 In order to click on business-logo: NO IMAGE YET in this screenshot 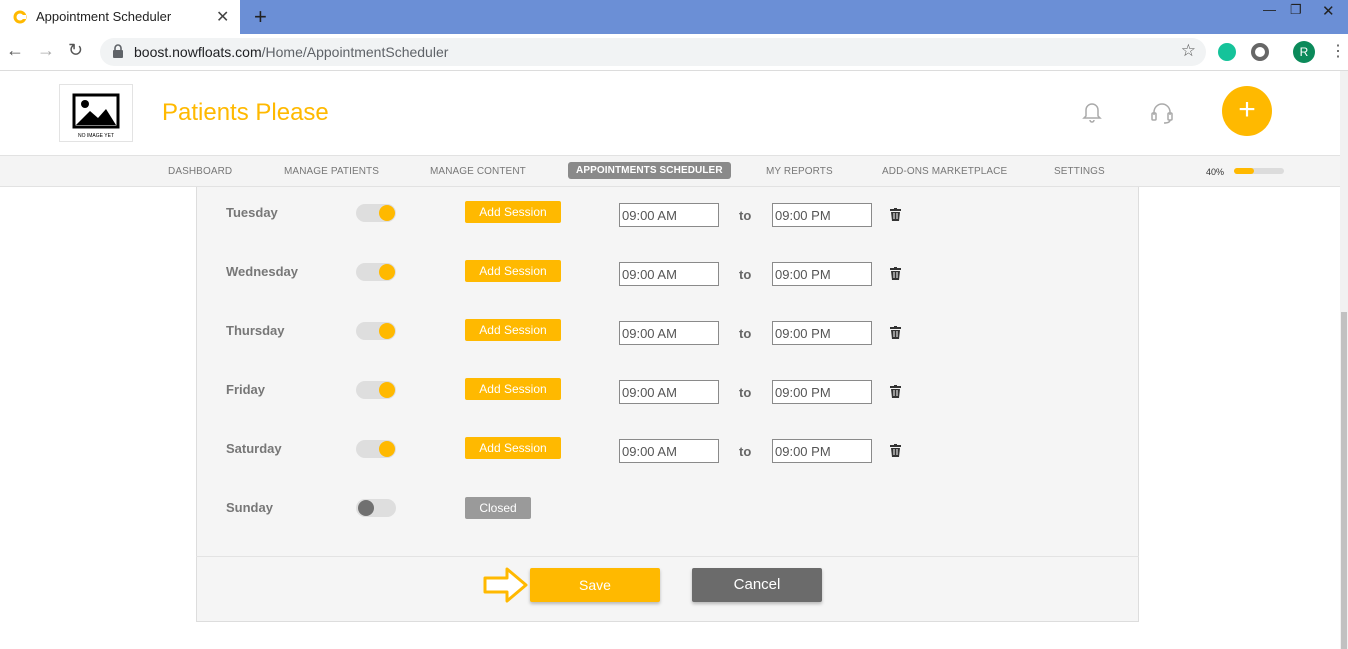, I will do `click(96, 113)`.